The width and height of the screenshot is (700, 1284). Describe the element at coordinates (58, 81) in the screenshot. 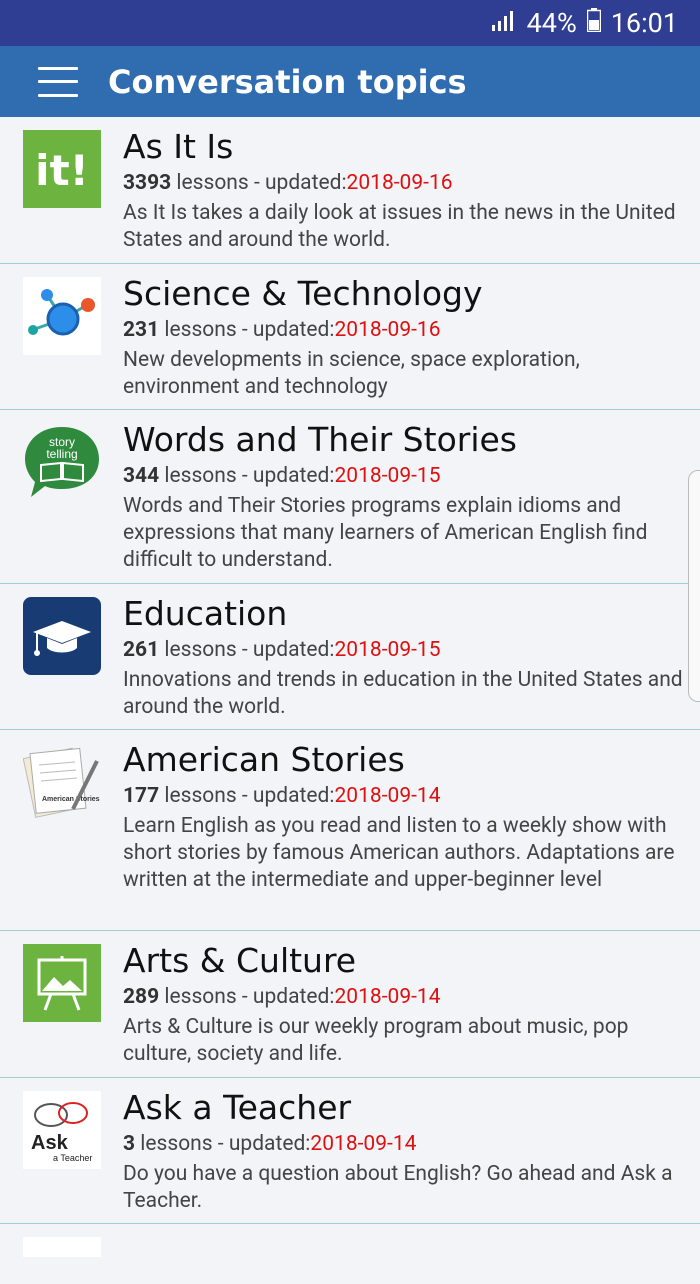

I see `menu-icon` at that location.